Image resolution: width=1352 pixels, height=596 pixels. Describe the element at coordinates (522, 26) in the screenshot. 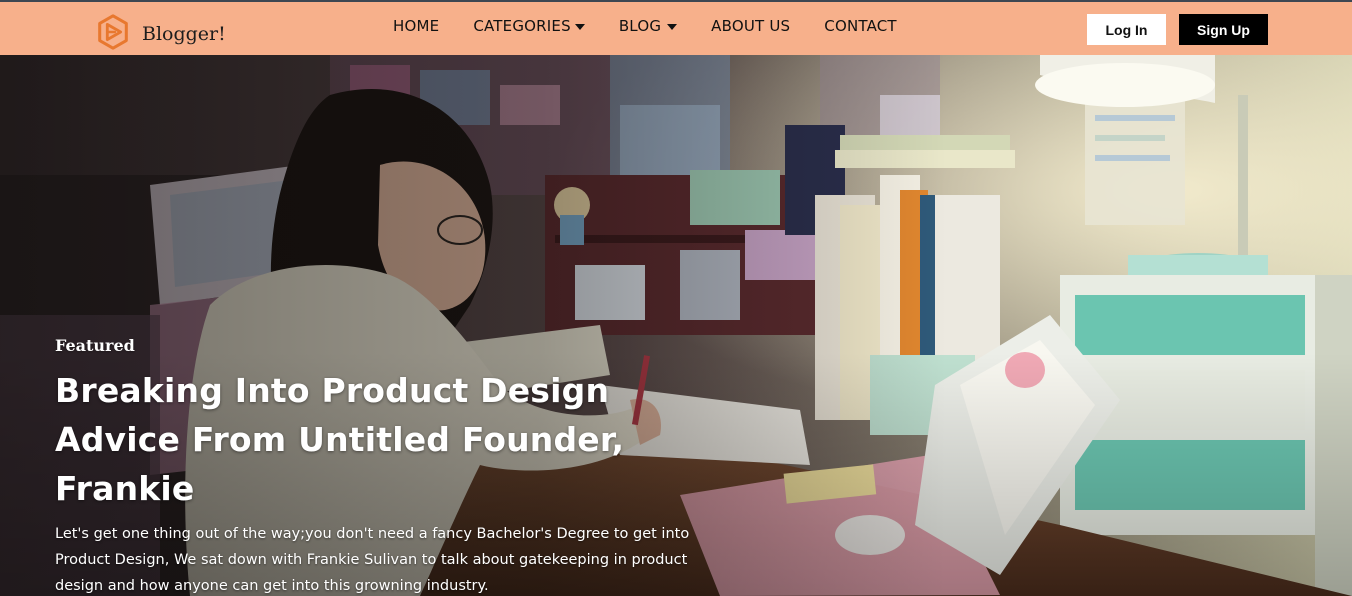

I see `nav-categories-label: CATEGORIES` at that location.